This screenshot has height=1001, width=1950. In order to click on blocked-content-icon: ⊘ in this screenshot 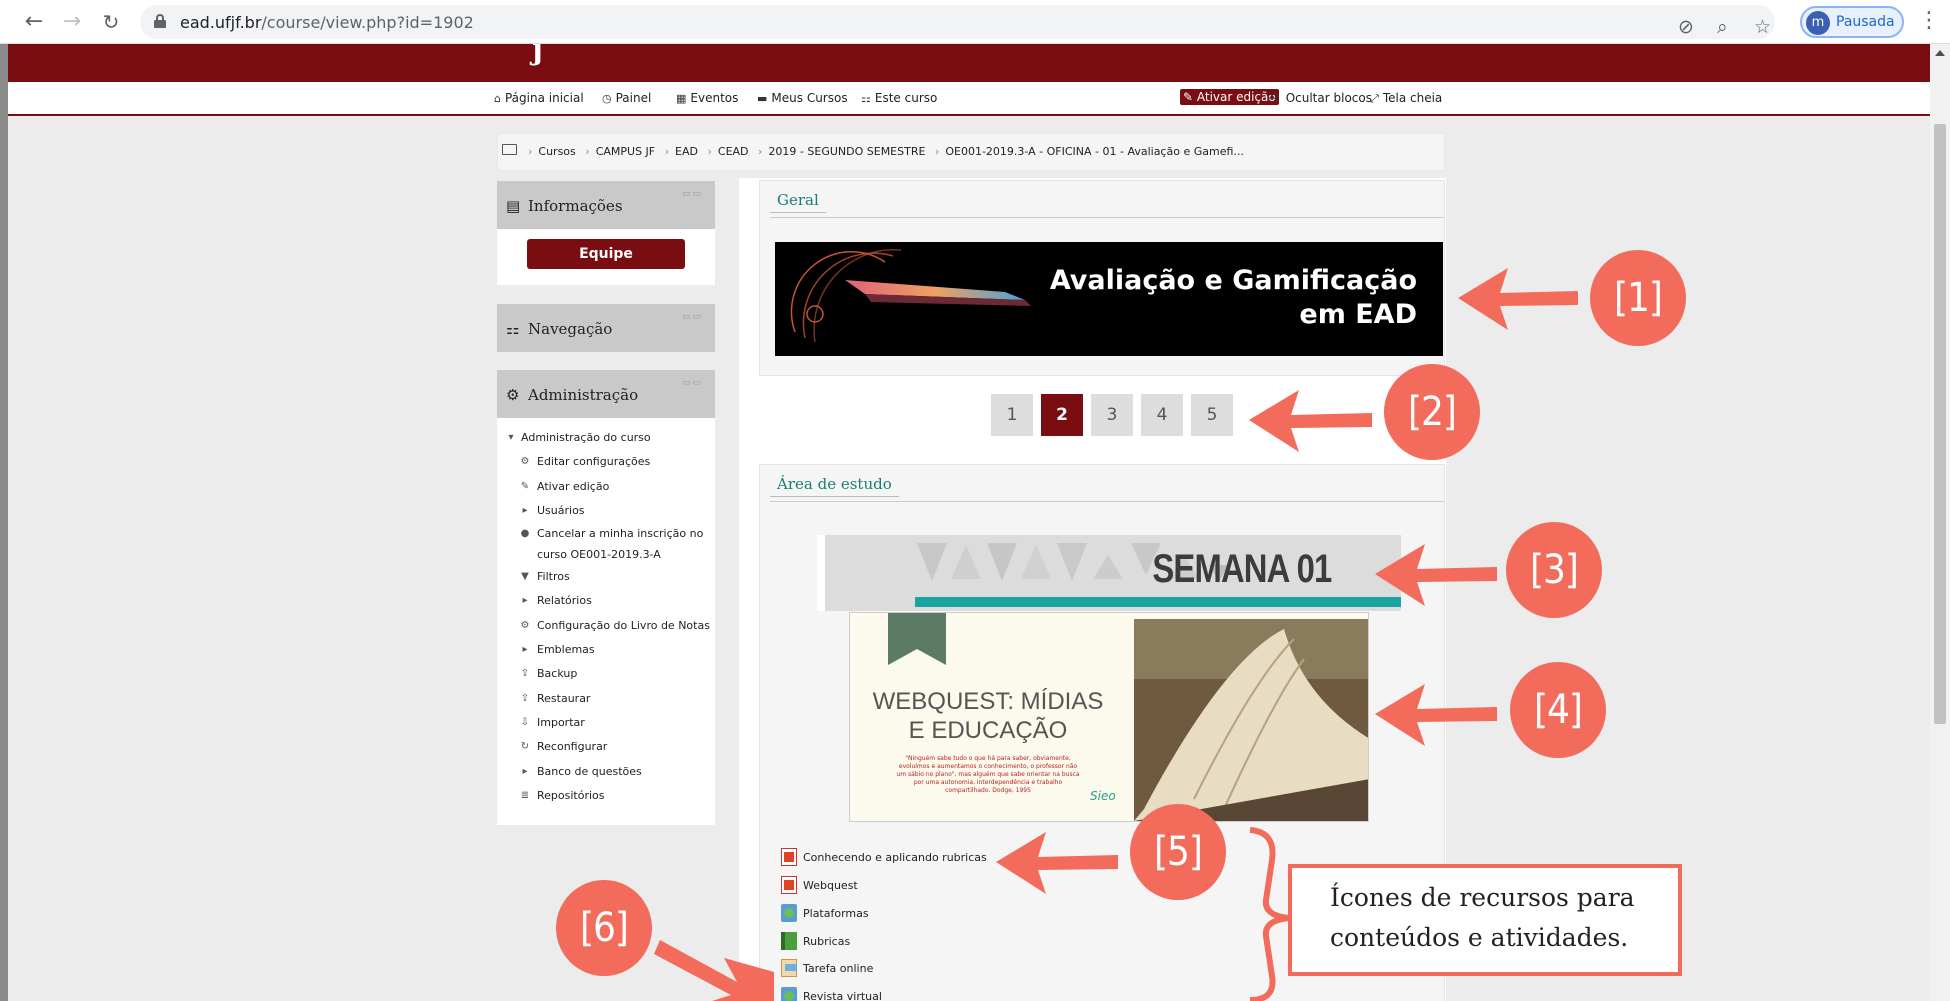, I will do `click(1686, 27)`.